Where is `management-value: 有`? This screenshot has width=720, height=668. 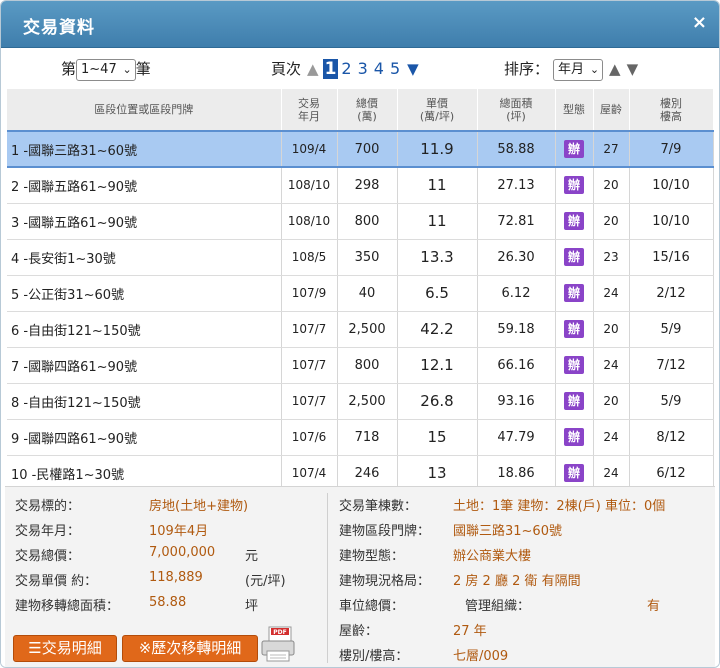
management-value: 有 is located at coordinates (654, 606).